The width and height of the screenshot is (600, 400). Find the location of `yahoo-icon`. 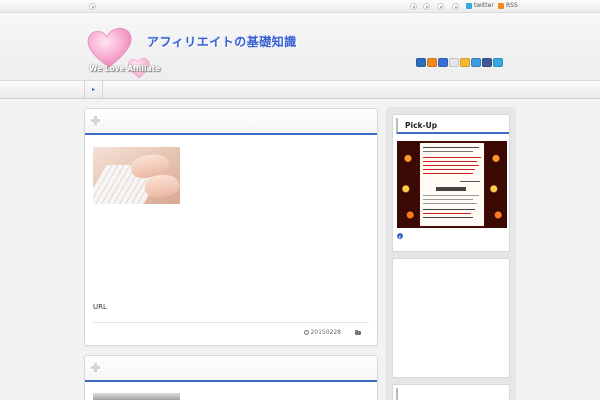

yahoo-icon is located at coordinates (476, 62).